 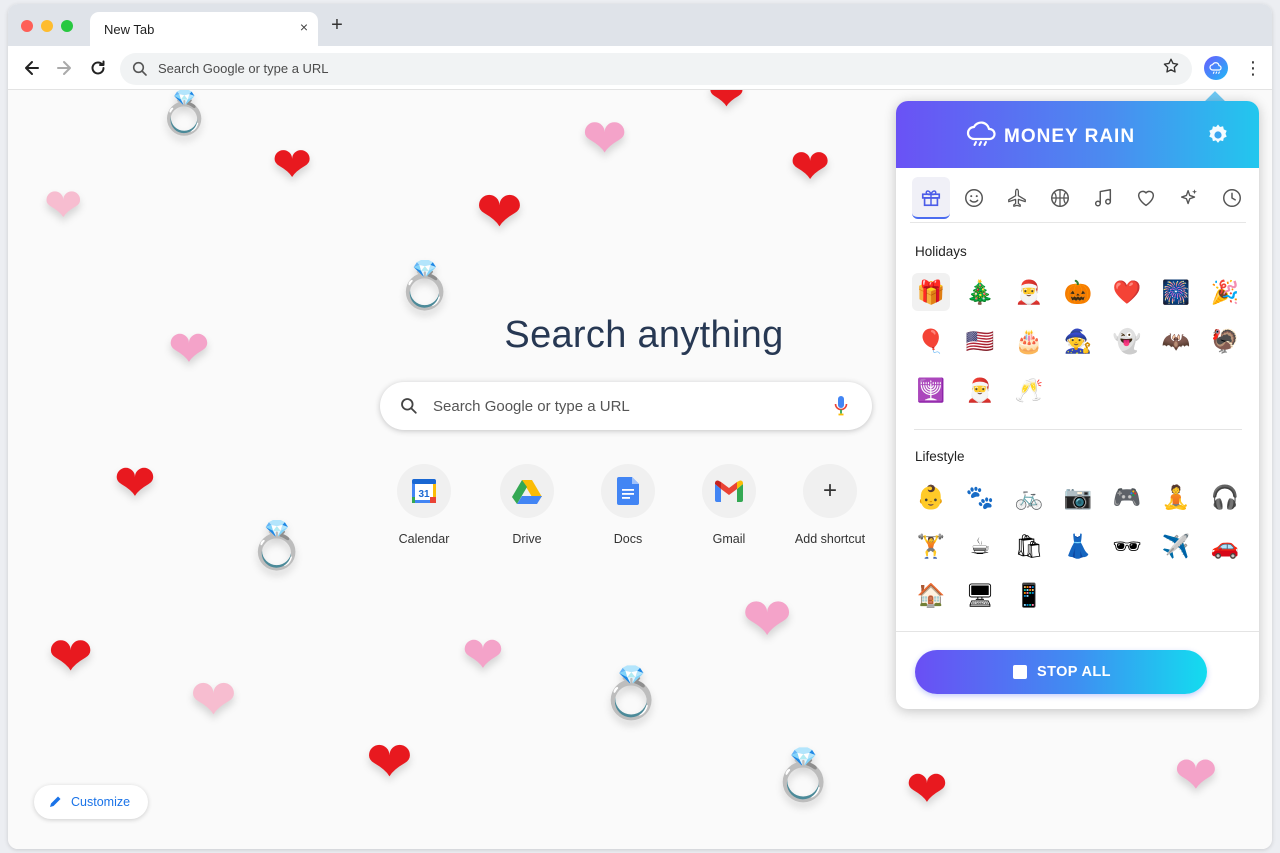 What do you see at coordinates (527, 539) in the screenshot?
I see `shortcut-label: Drive` at bounding box center [527, 539].